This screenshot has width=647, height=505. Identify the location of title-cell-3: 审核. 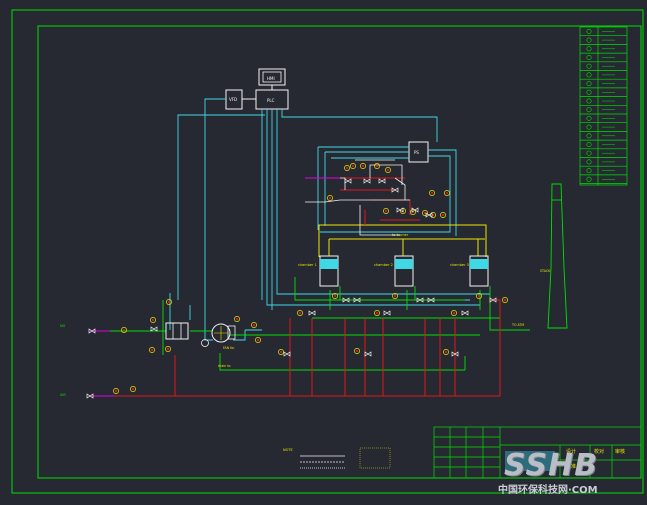
(620, 451).